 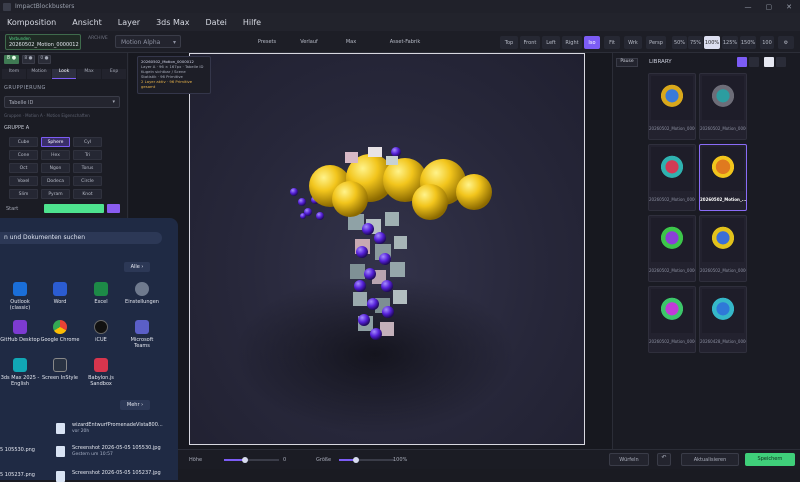 I want to click on app-icue: iCUE, so click(x=101, y=331).